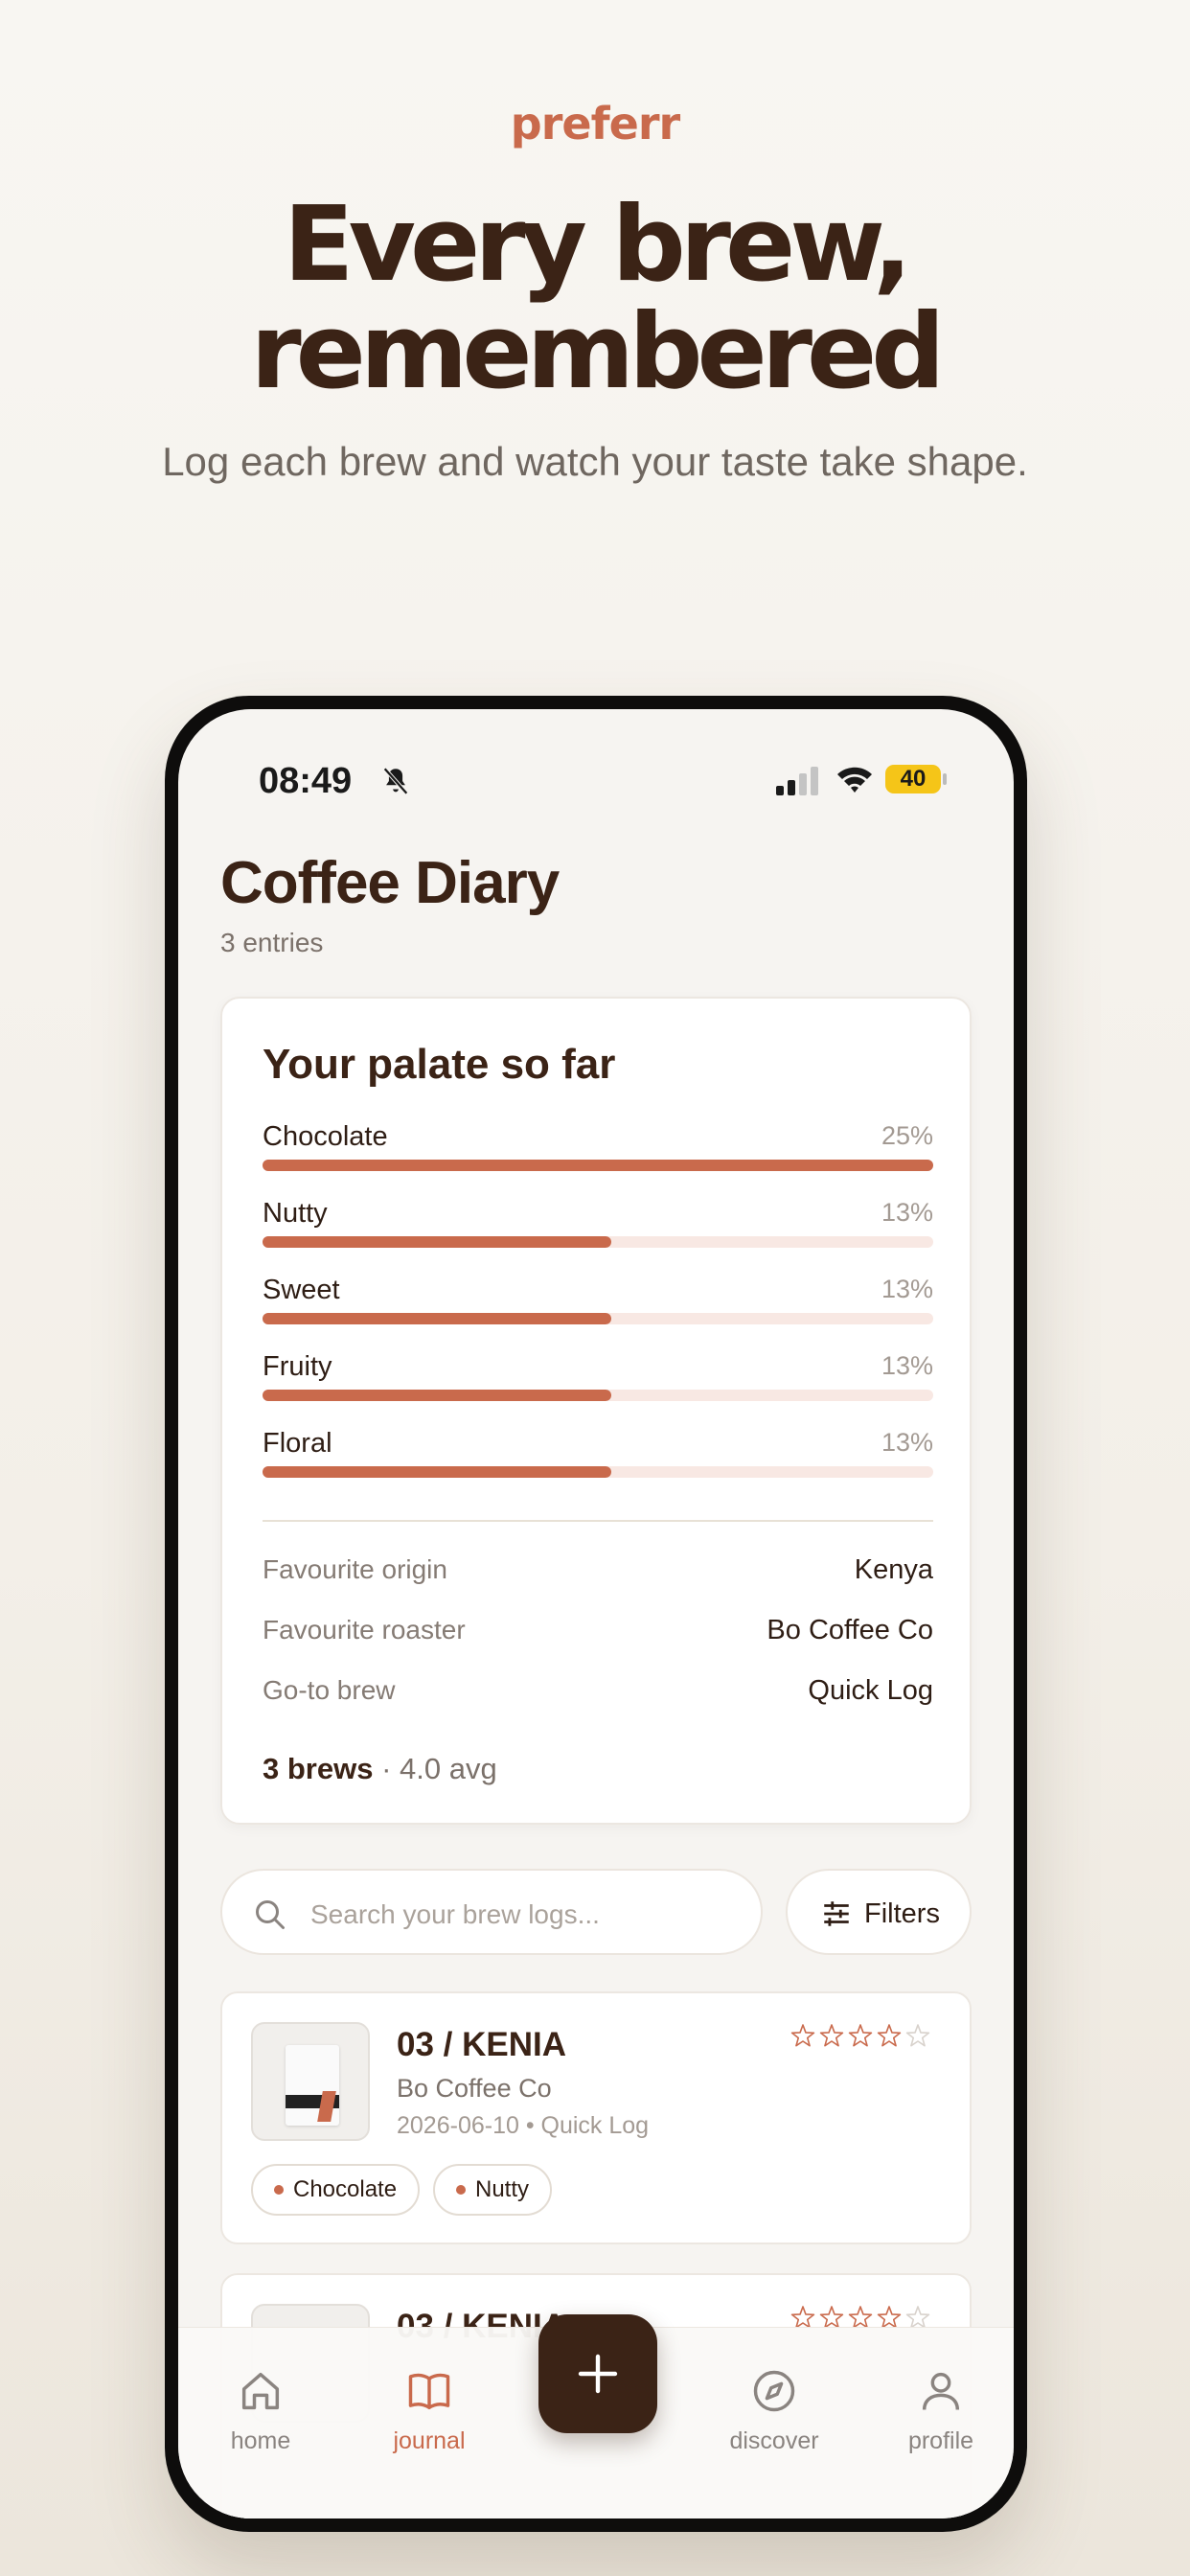 The image size is (1190, 2576). I want to click on add-brew-button, so click(598, 2373).